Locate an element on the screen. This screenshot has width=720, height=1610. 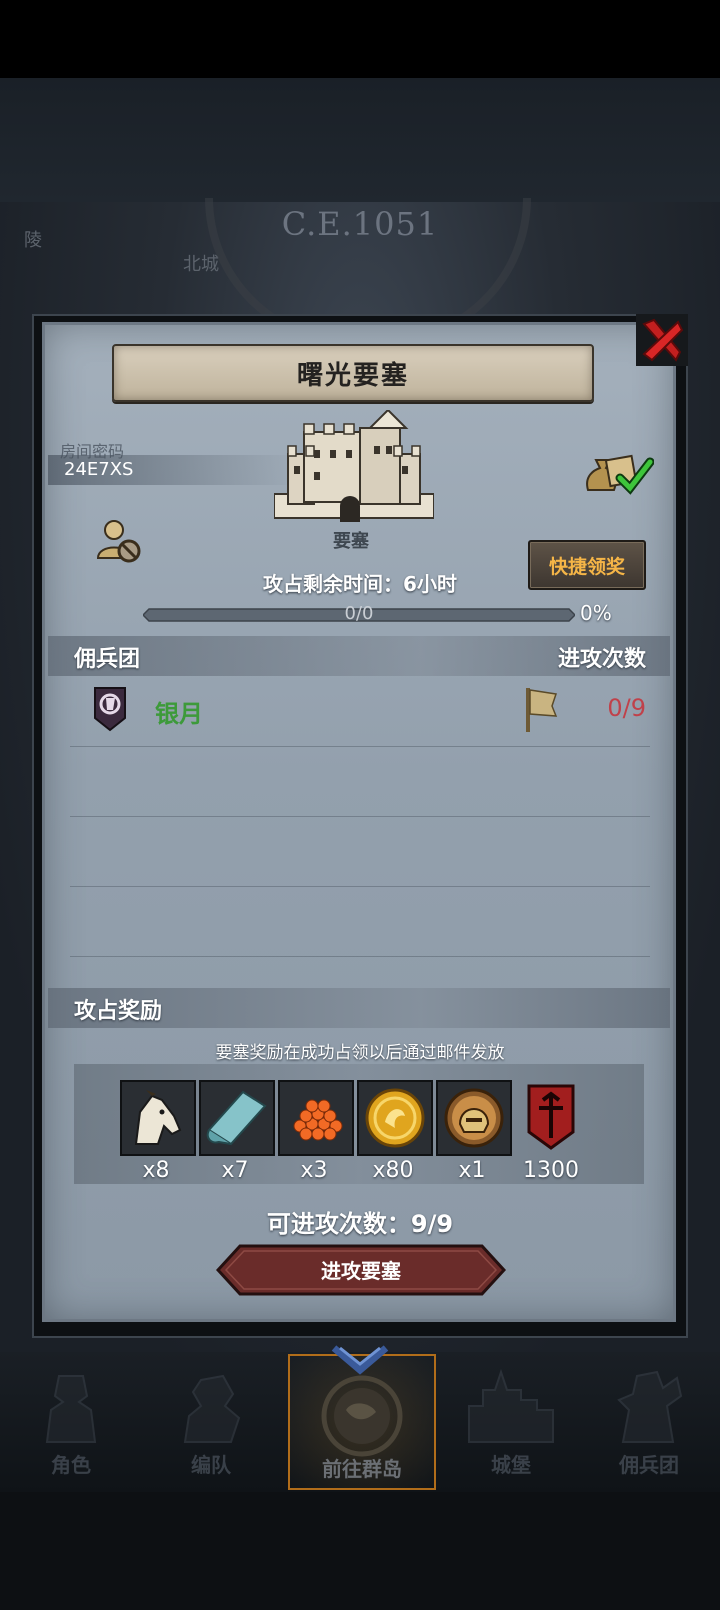
title-banner: 曙光要塞 is located at coordinates (353, 373).